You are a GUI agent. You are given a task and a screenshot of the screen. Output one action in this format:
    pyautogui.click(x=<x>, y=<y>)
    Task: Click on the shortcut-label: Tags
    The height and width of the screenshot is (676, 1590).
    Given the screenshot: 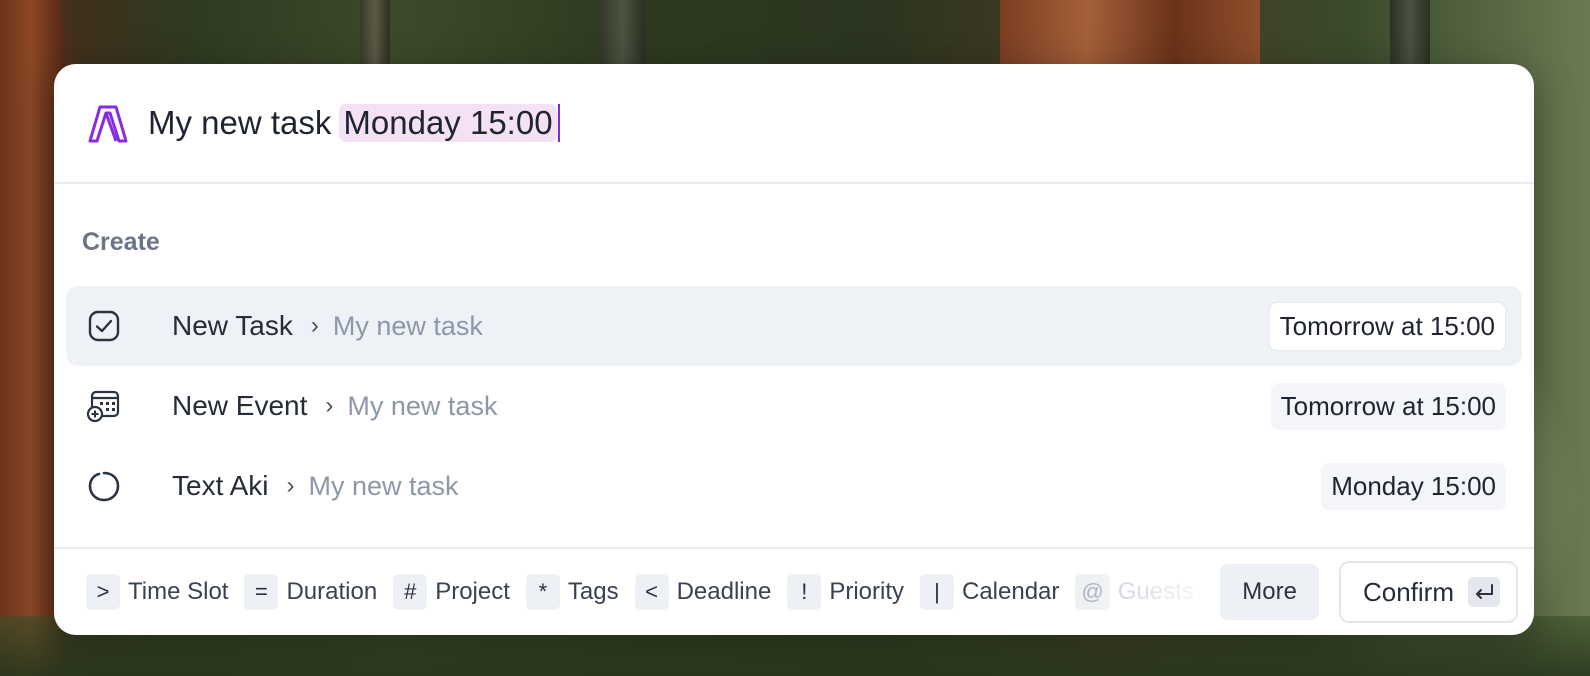 What is the action you would take?
    pyautogui.click(x=593, y=591)
    